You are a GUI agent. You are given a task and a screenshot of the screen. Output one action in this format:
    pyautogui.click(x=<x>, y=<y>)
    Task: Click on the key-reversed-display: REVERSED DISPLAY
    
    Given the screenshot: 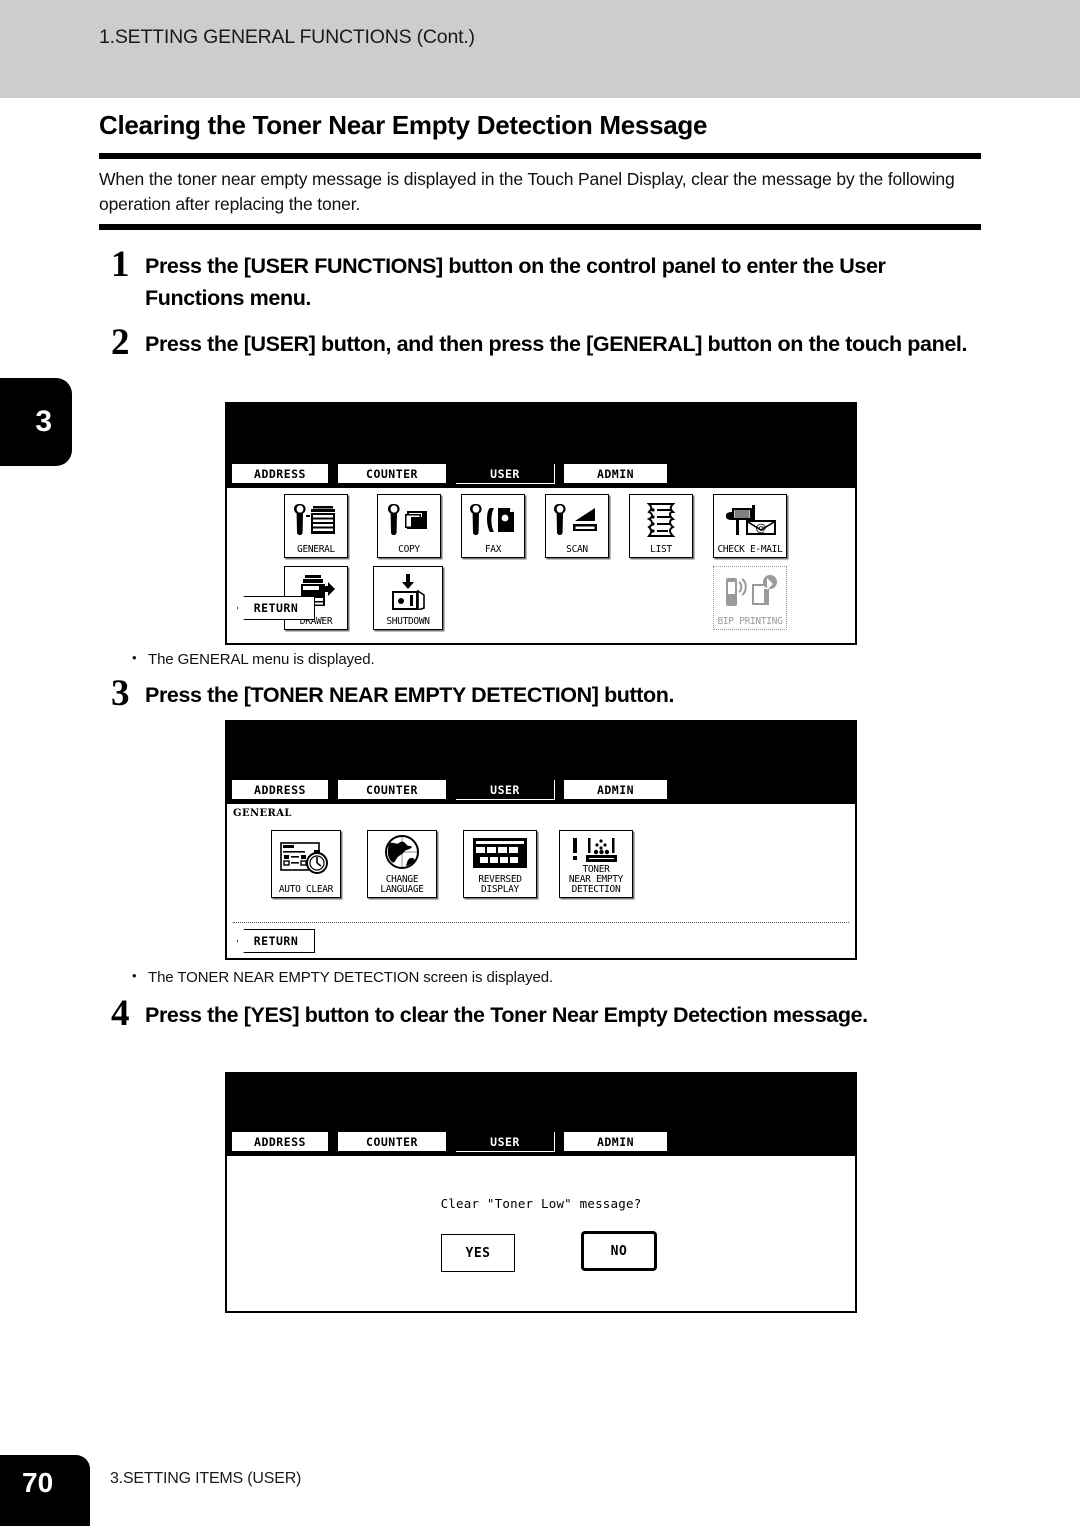 What is the action you would take?
    pyautogui.click(x=500, y=864)
    